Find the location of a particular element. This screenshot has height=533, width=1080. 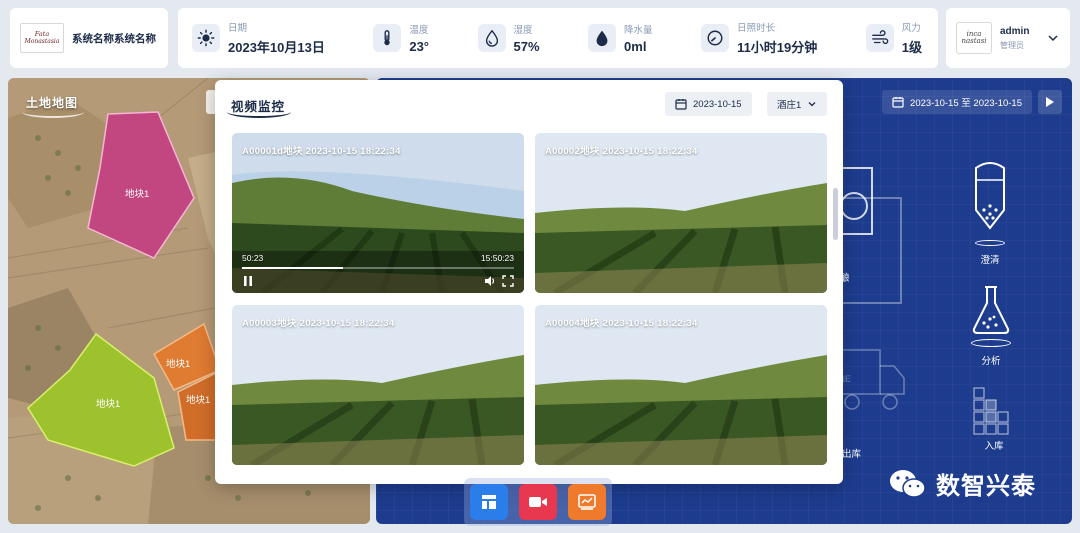

video-tile-4: A00004地块 2023-10-15 18:22:34 is located at coordinates (681, 385).